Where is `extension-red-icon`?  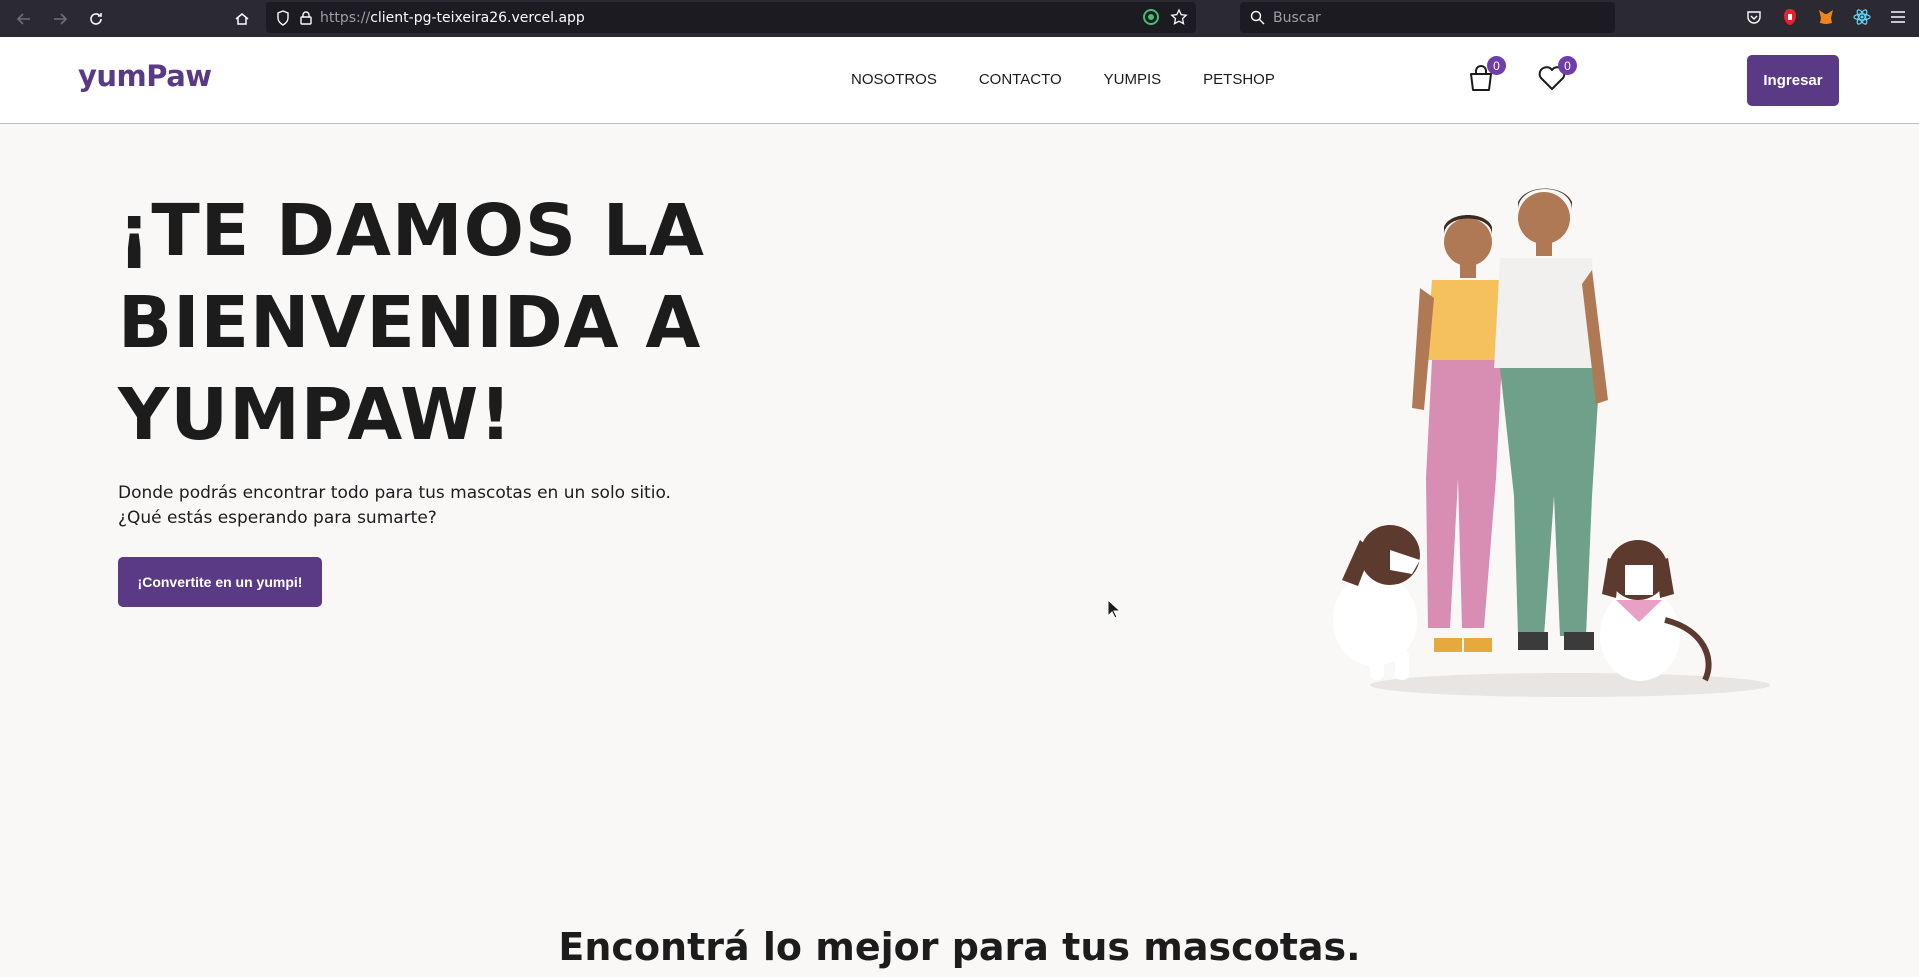 extension-red-icon is located at coordinates (1790, 17).